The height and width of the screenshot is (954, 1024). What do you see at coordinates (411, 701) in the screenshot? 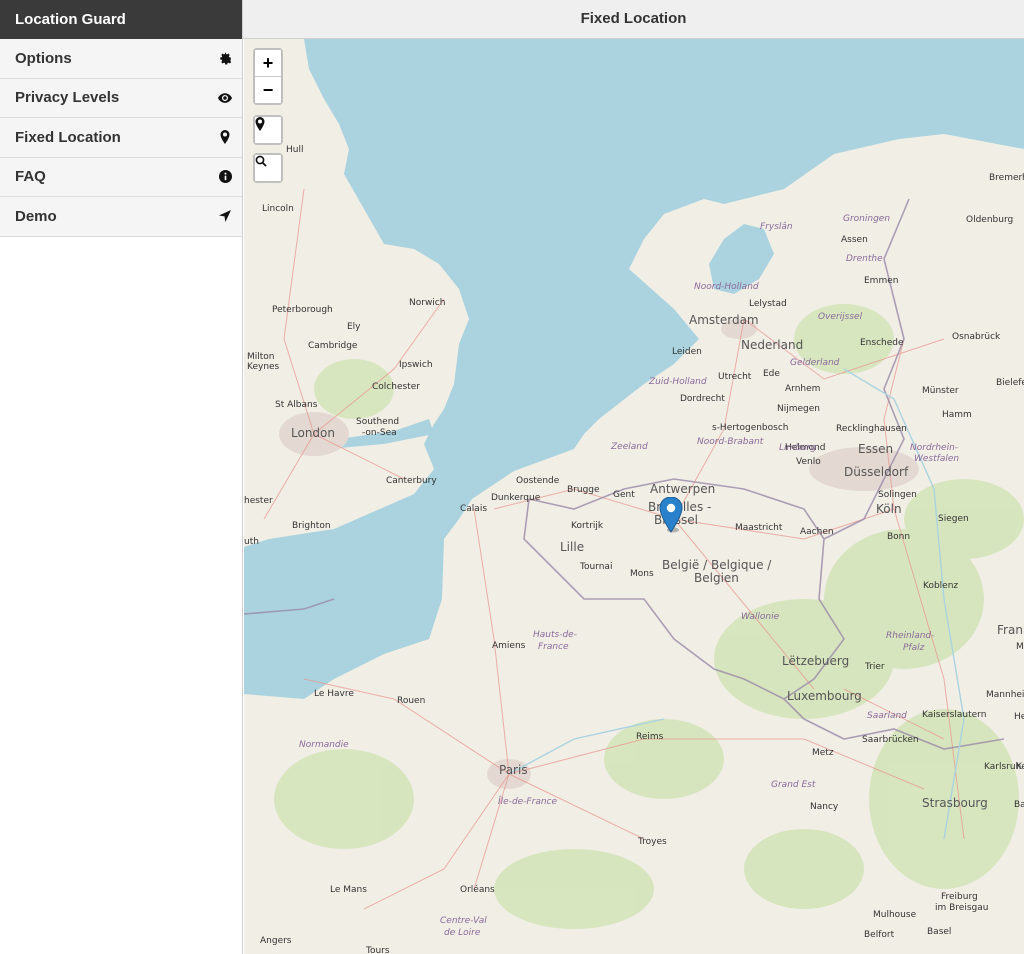
I see `city-label: Rouen` at bounding box center [411, 701].